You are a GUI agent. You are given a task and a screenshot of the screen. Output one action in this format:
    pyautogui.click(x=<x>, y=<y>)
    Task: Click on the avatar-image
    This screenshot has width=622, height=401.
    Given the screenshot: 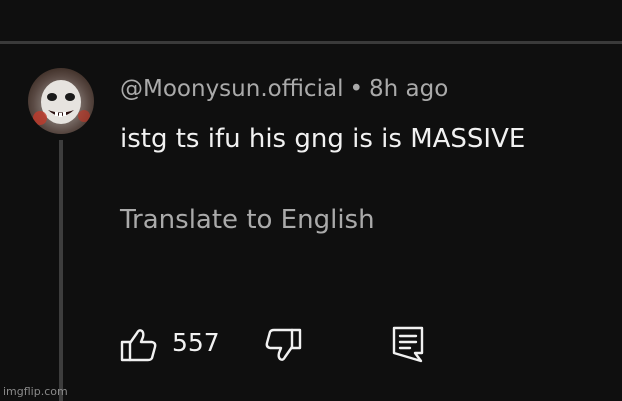 What is the action you would take?
    pyautogui.click(x=61, y=101)
    